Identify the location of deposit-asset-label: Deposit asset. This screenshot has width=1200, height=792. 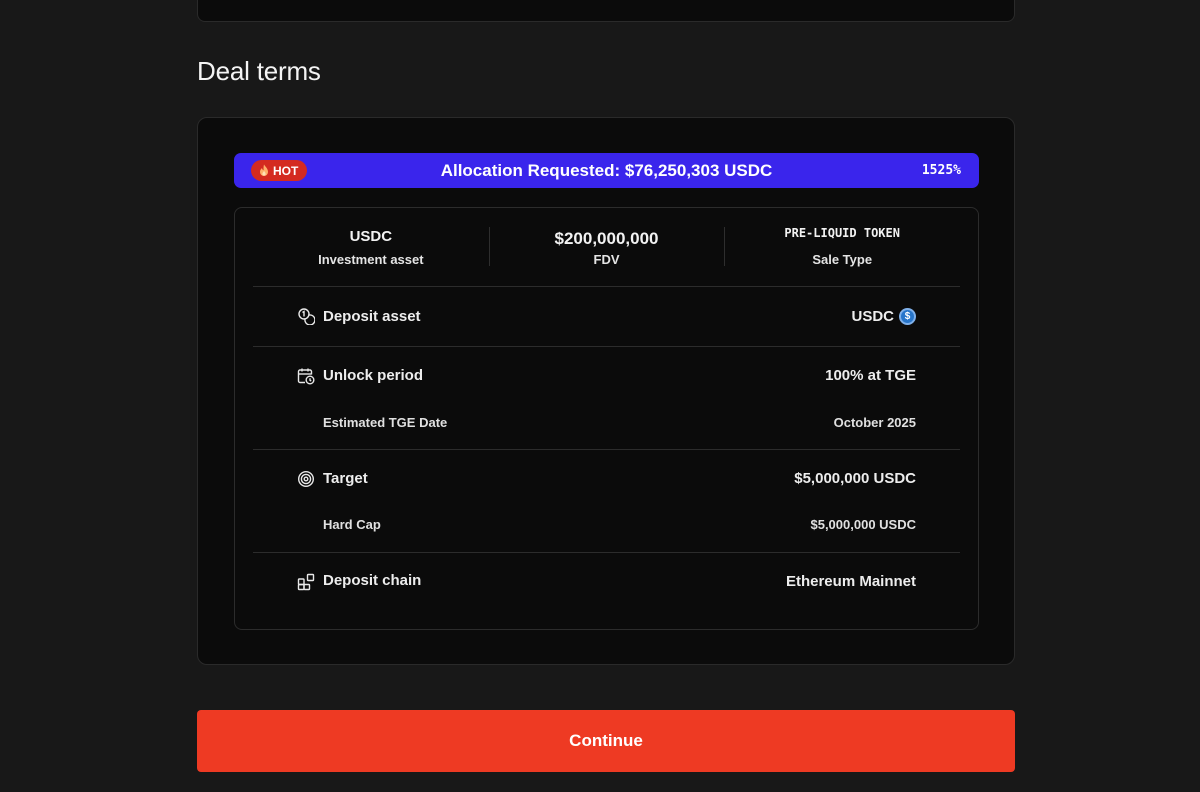
(372, 316).